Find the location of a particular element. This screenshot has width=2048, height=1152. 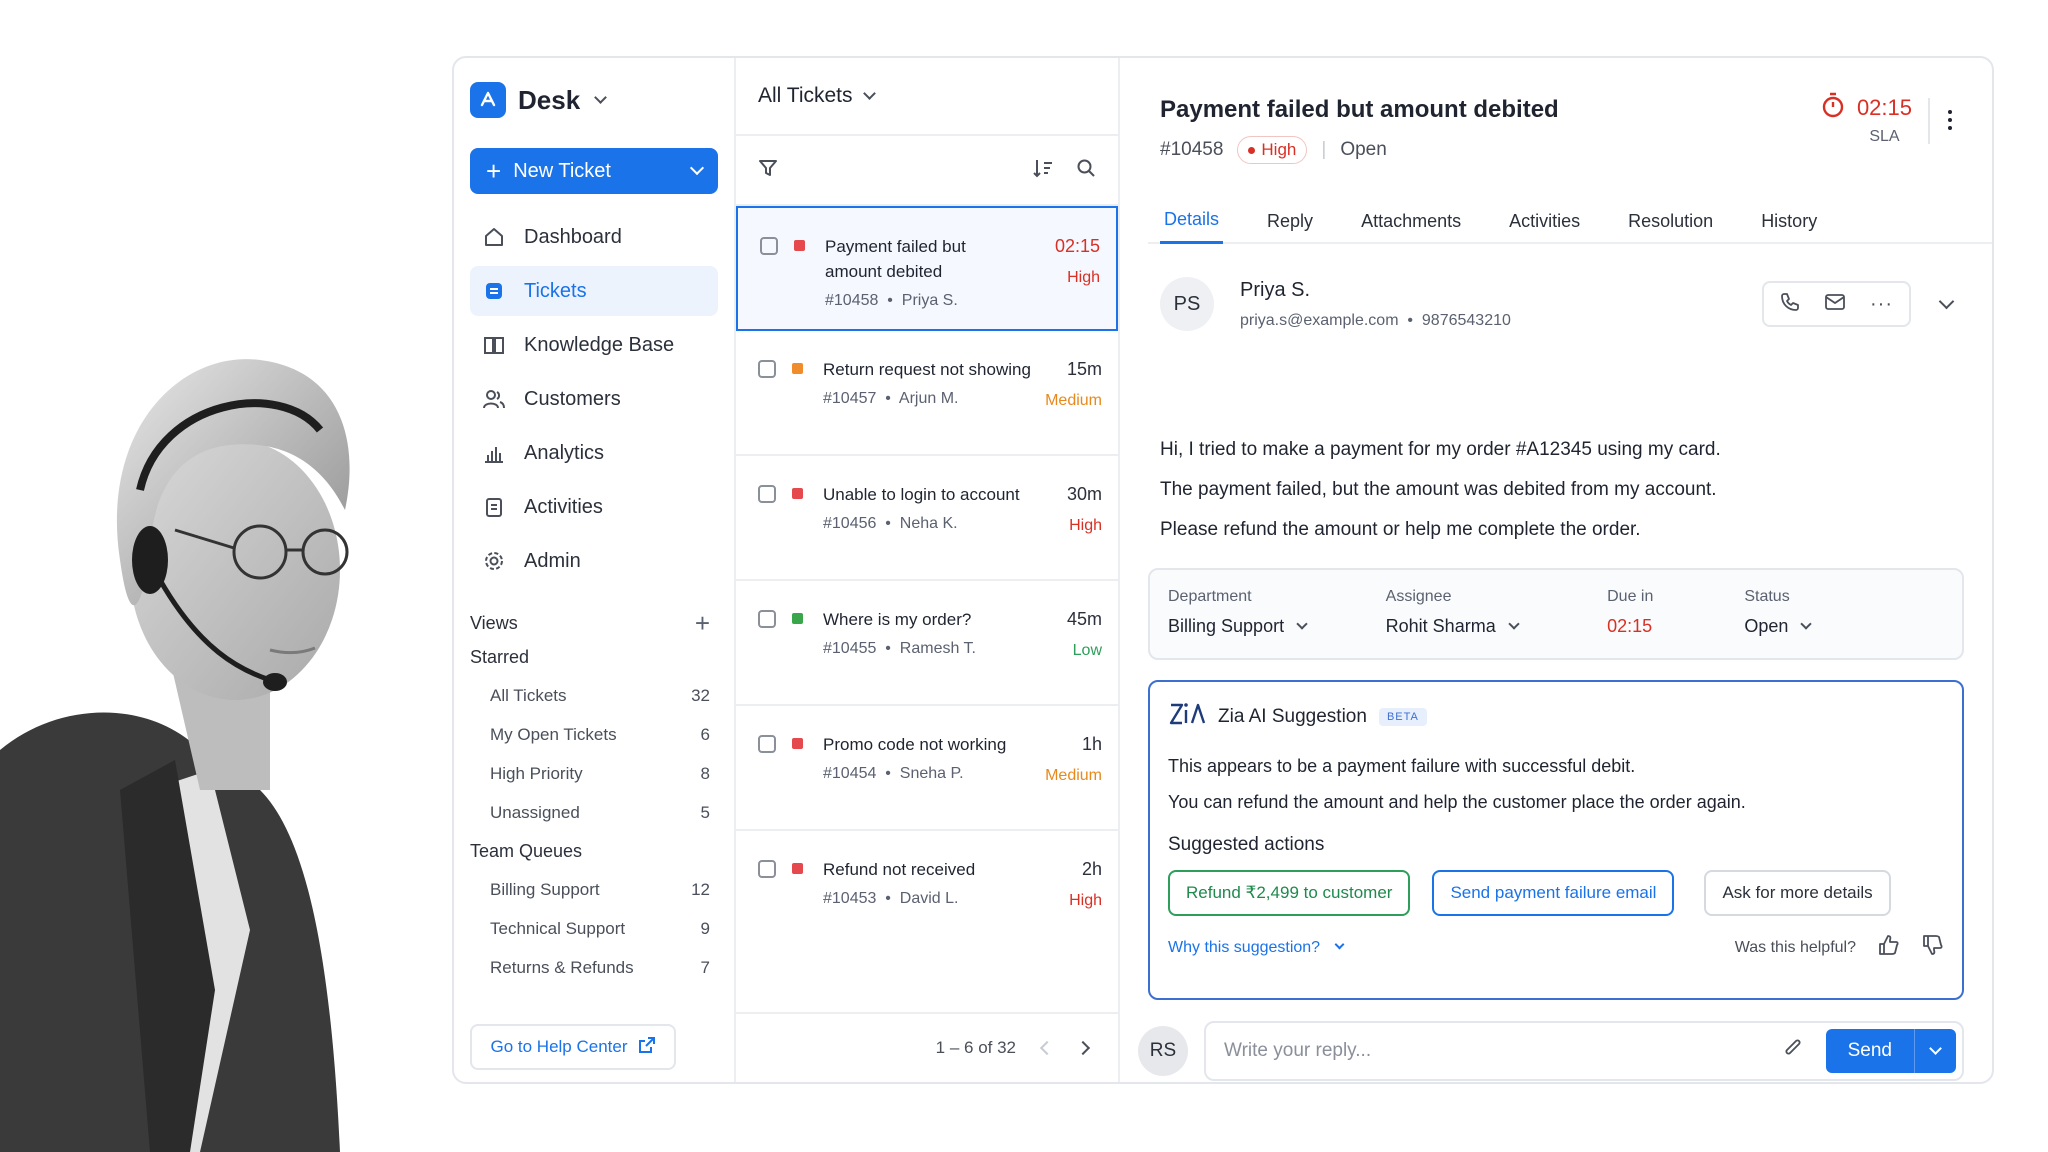

reply-input is located at coordinates (1503, 1051).